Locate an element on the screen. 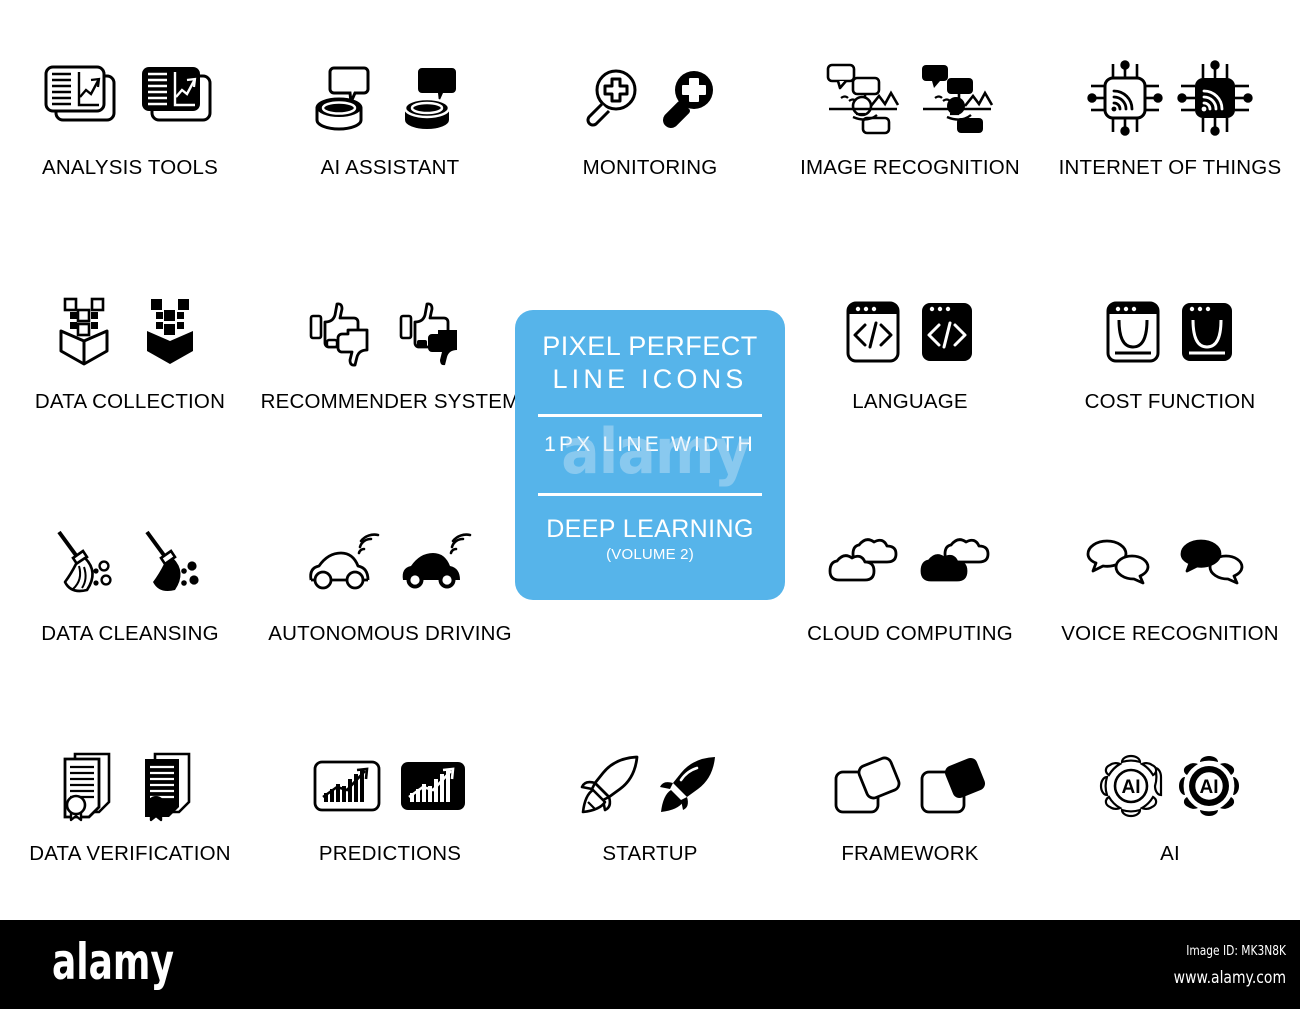 This screenshot has height=1009, width=1300. startup-icon-solid is located at coordinates (687, 784).